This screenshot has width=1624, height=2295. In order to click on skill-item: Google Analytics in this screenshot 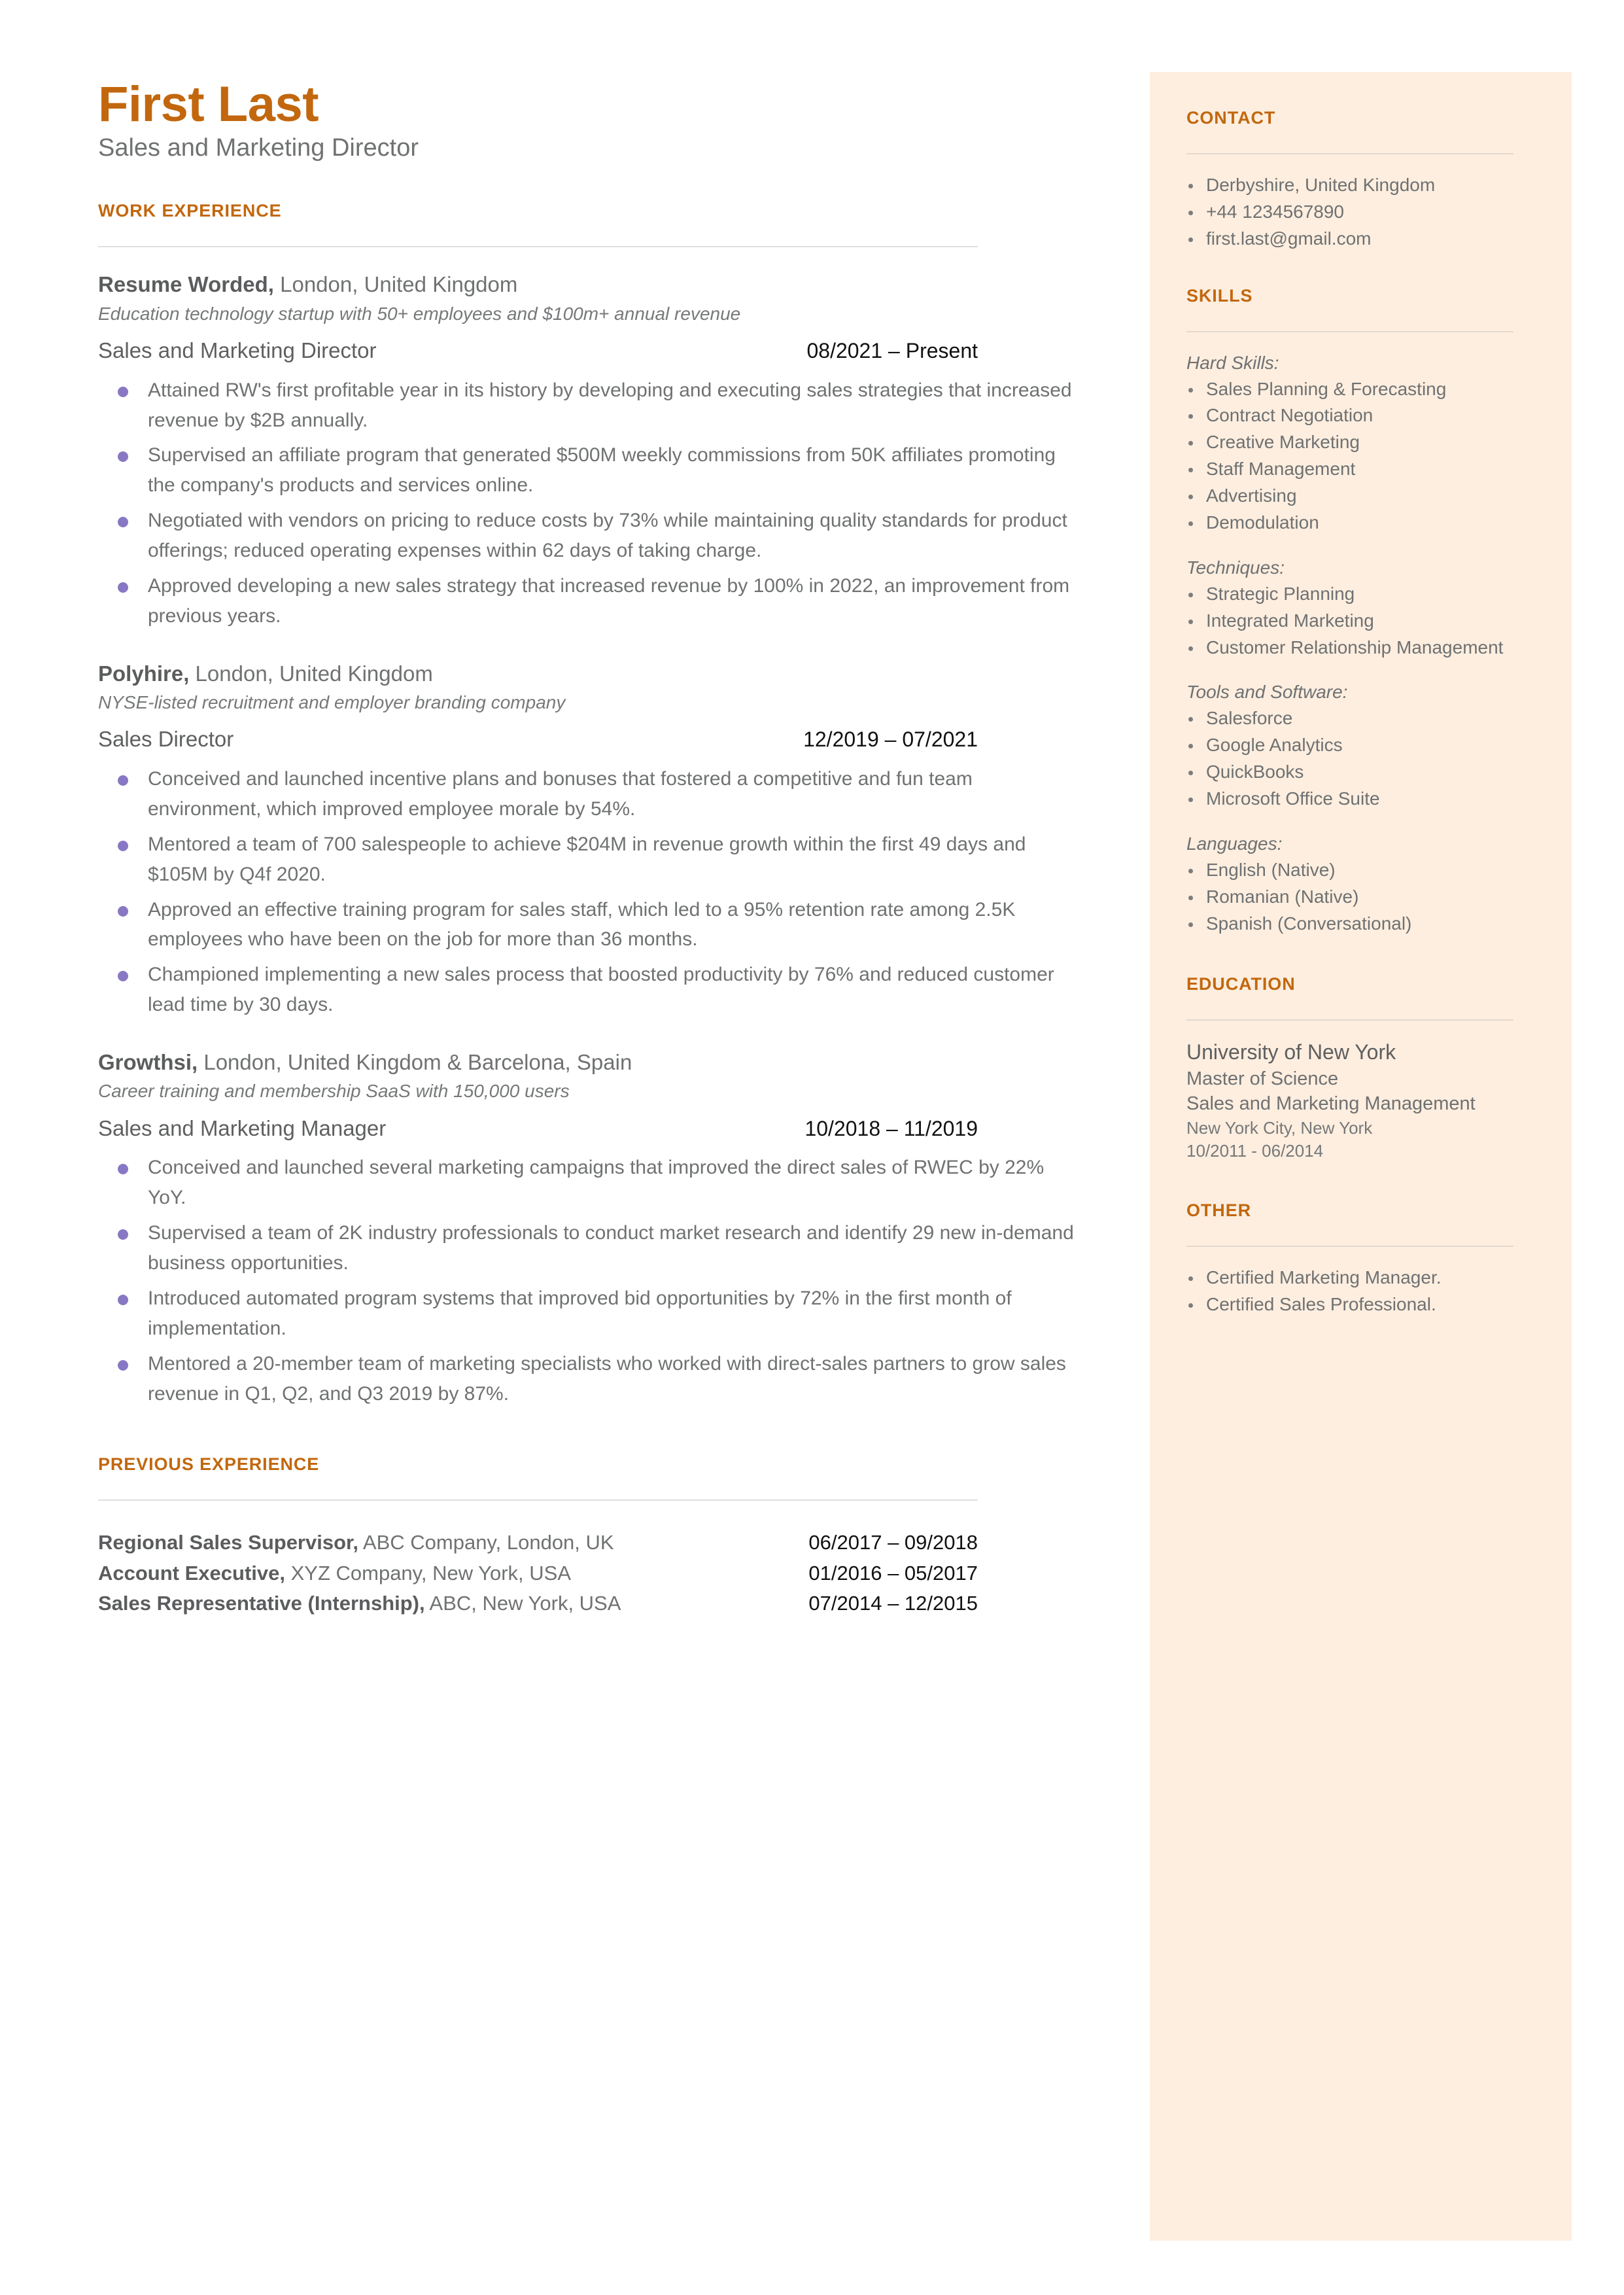, I will do `click(1360, 745)`.